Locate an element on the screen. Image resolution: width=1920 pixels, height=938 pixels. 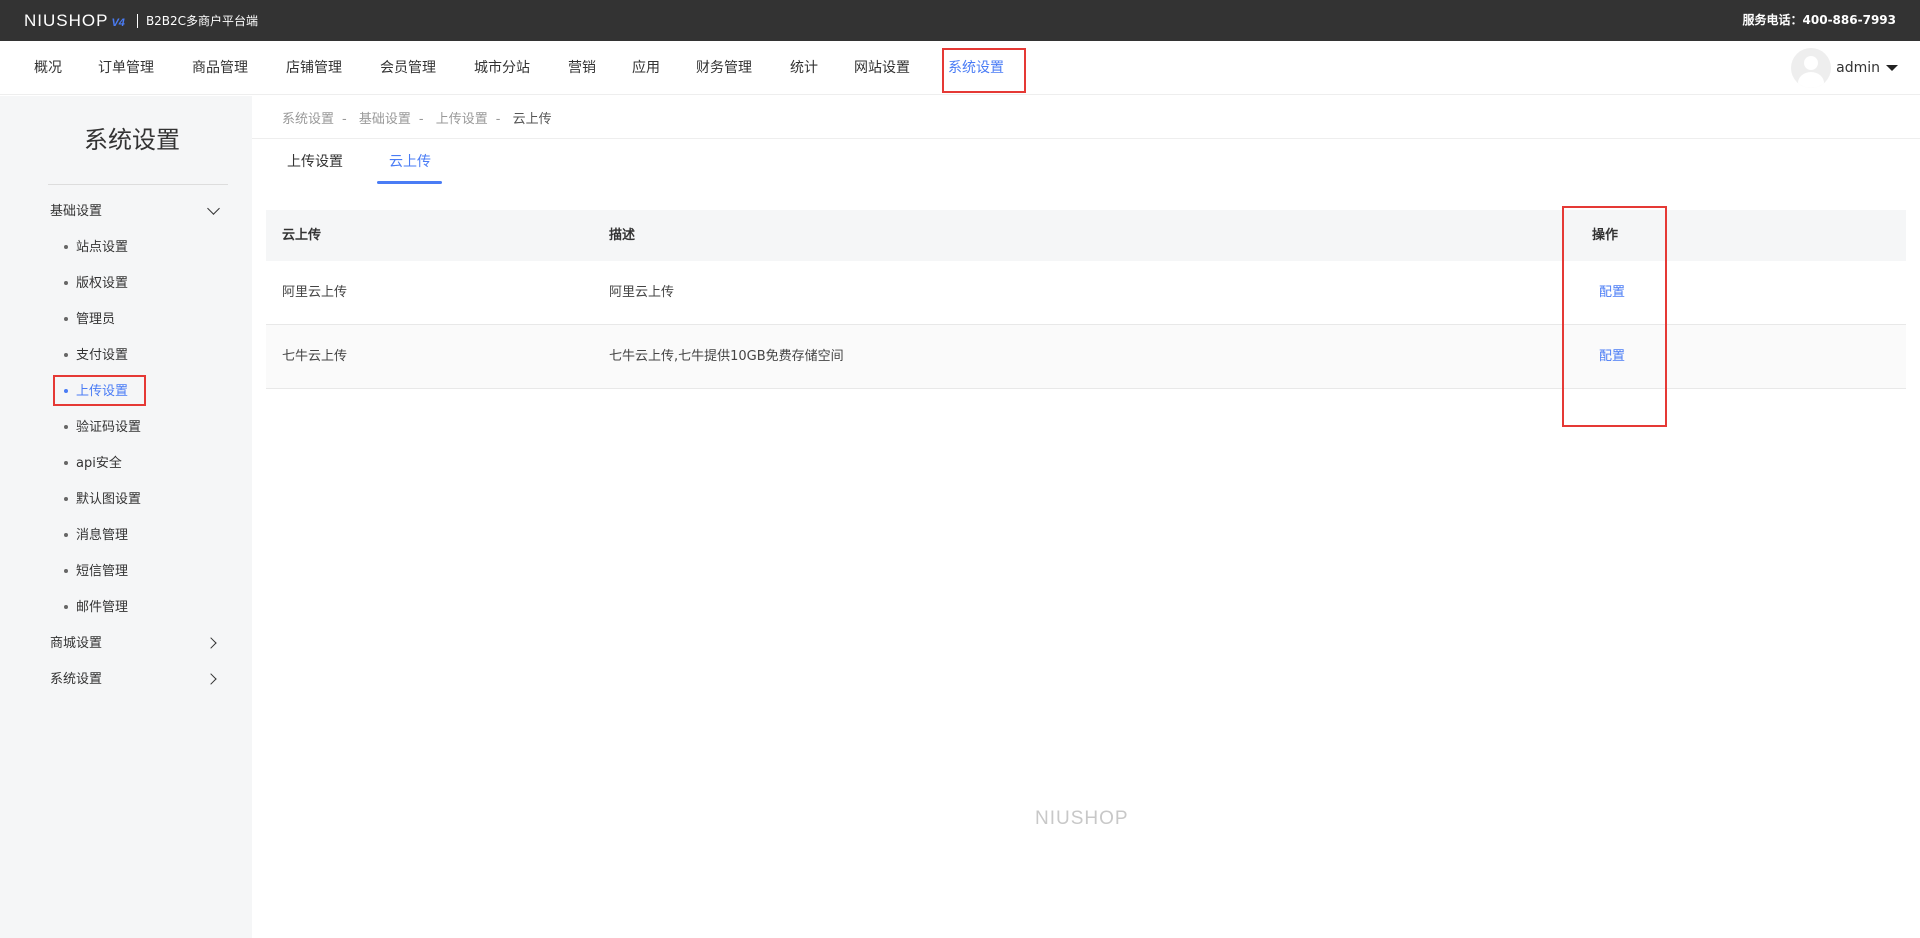
sidebar-item-site: 站点设置 is located at coordinates (96, 248).